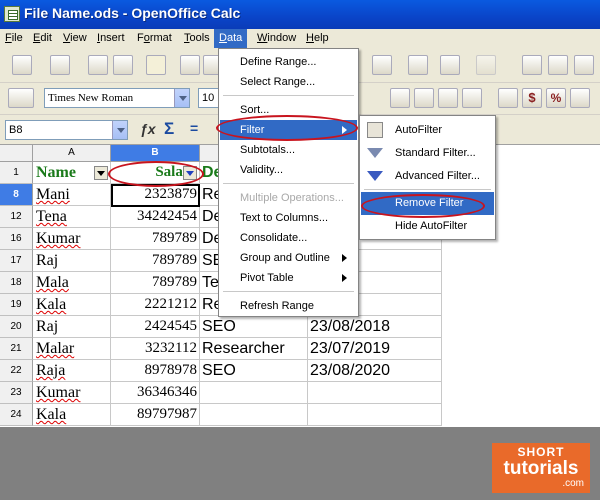 The image size is (600, 500). I want to click on cell-d24, so click(375, 415).